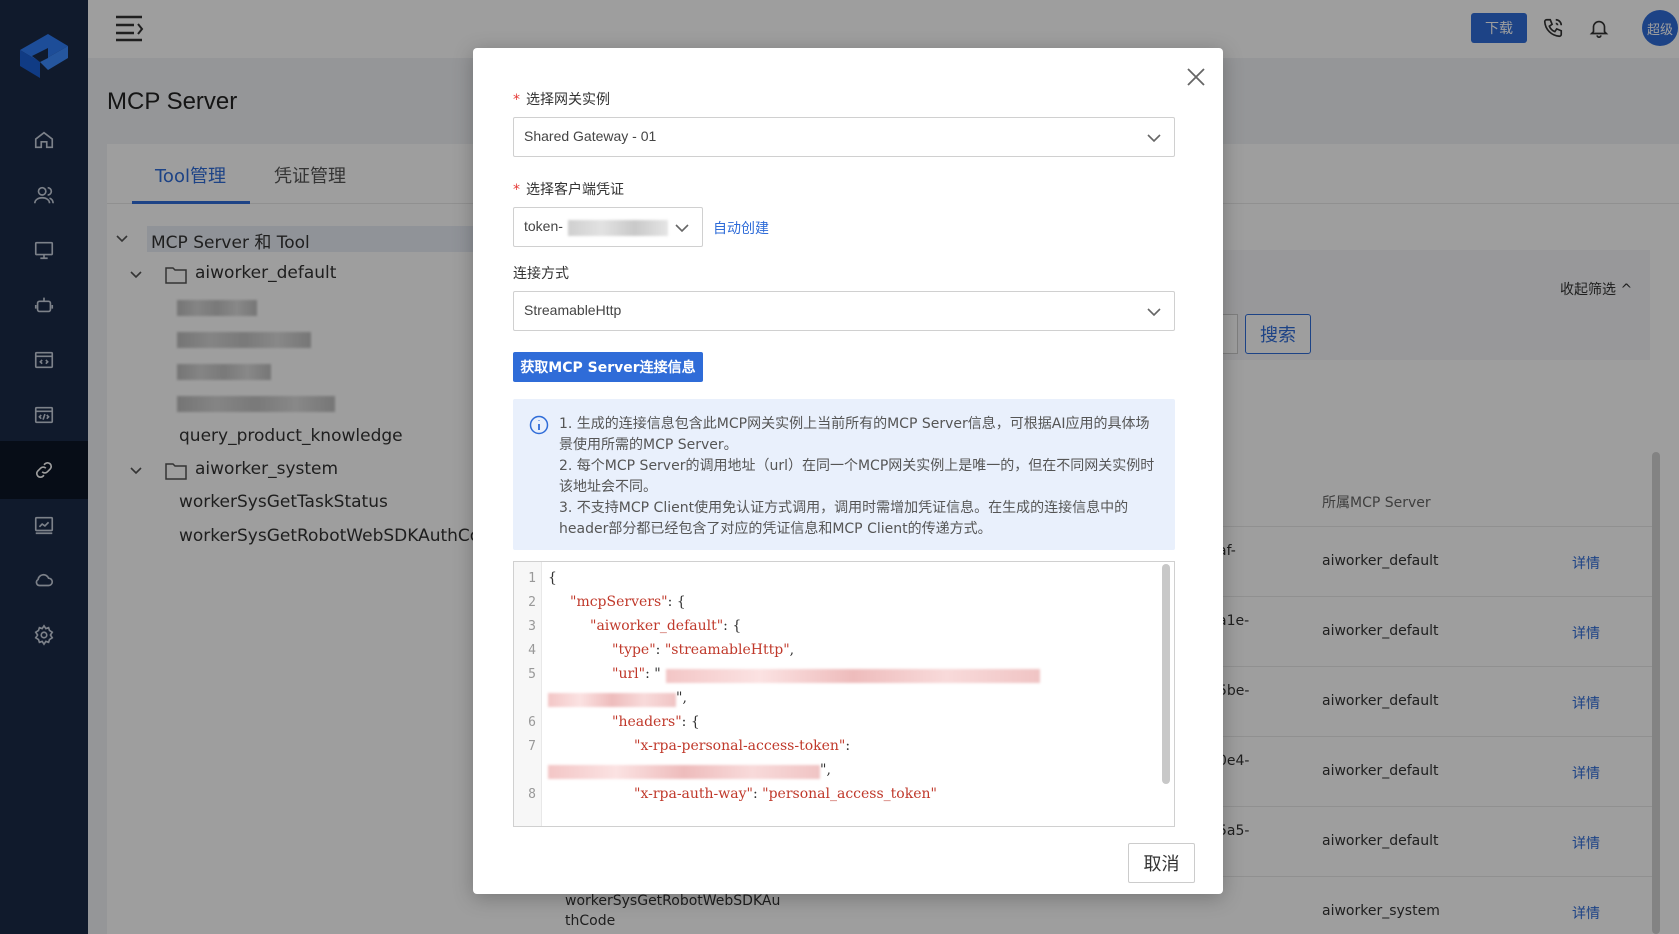 The height and width of the screenshot is (934, 1679). What do you see at coordinates (532, 602) in the screenshot?
I see `line-number: 2` at bounding box center [532, 602].